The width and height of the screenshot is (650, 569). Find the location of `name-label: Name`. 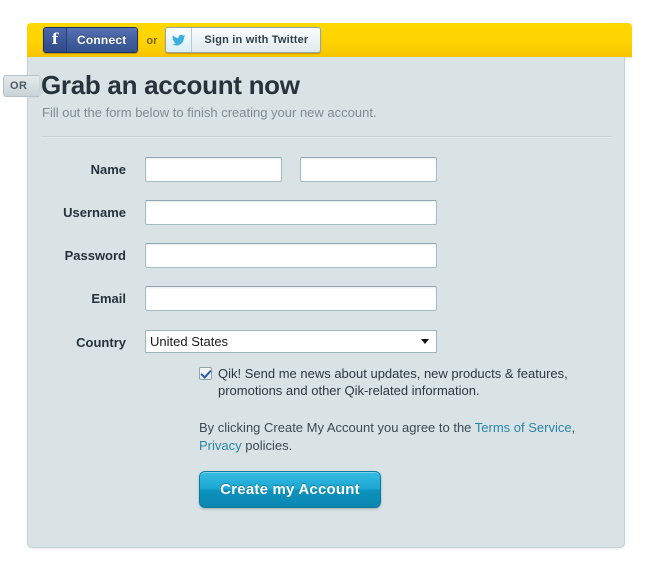

name-label: Name is located at coordinates (108, 169).